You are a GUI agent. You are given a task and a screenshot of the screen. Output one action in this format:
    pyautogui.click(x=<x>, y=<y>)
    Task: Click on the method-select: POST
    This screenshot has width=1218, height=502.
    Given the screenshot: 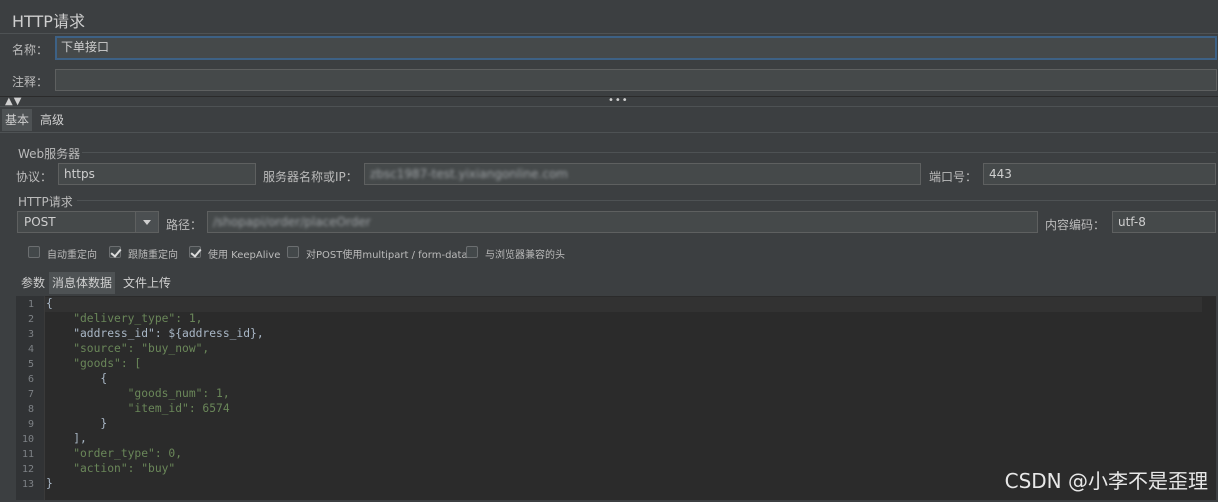 What is the action you would take?
    pyautogui.click(x=88, y=222)
    